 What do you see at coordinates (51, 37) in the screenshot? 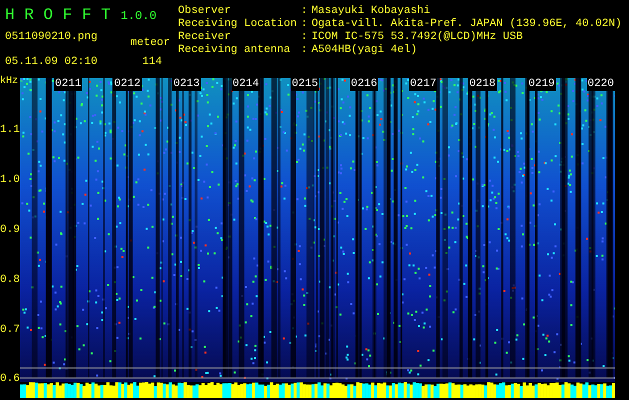
I see `file-name: 0511090210.png` at bounding box center [51, 37].